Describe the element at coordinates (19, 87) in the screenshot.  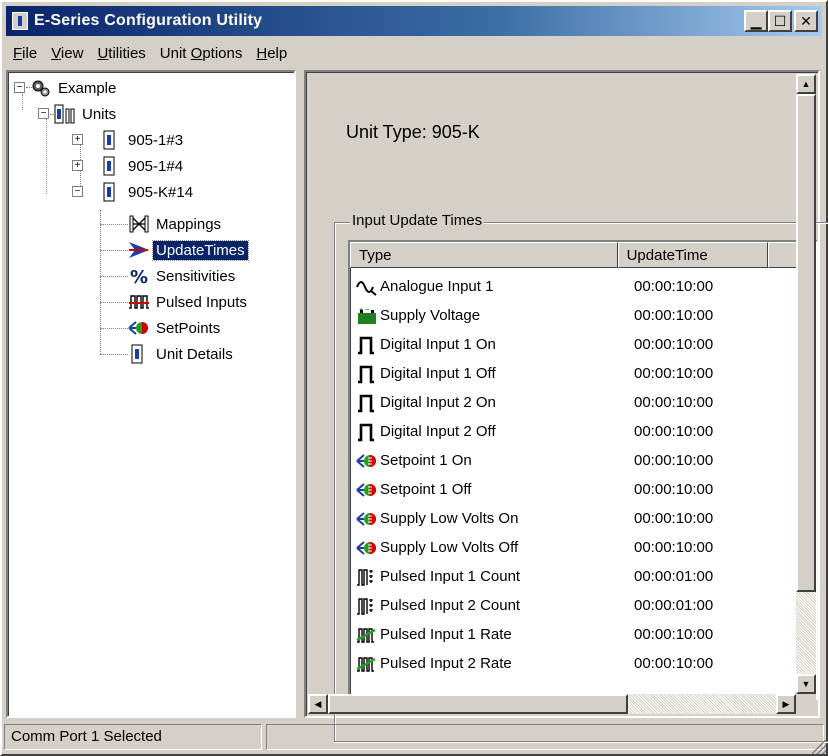
I see `collapse-toggle-example: −` at that location.